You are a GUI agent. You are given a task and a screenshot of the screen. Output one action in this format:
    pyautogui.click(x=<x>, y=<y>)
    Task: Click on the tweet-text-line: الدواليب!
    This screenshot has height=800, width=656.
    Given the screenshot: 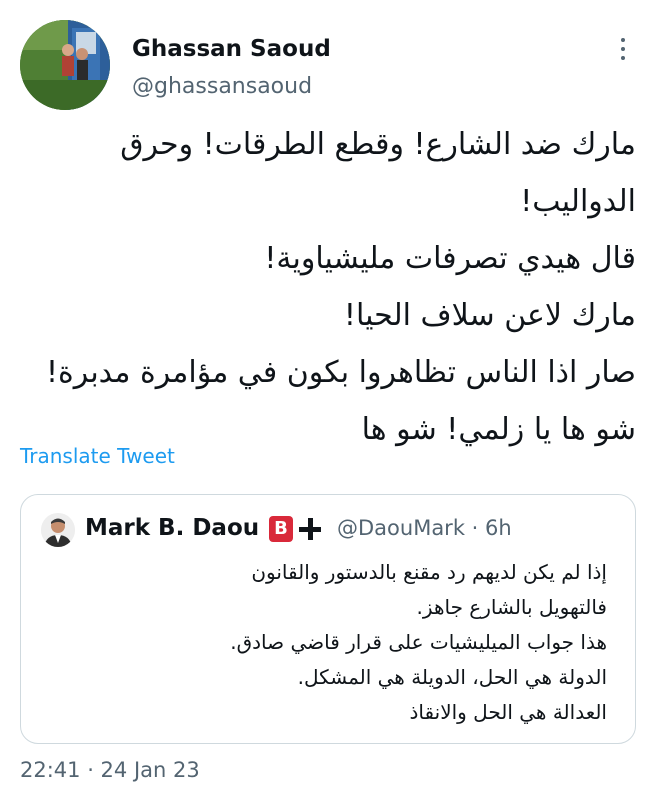 What is the action you would take?
    pyautogui.click(x=578, y=201)
    